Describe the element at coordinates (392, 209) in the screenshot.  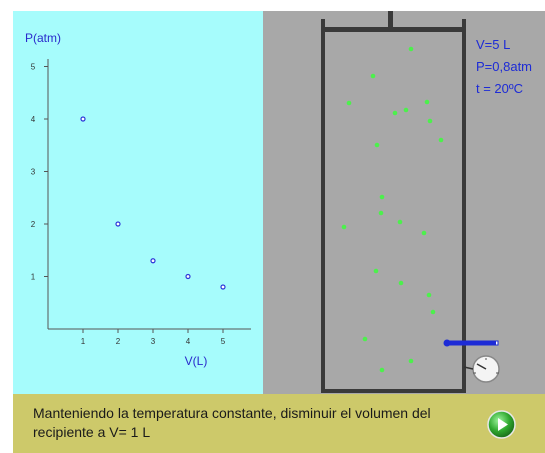
I see `gas-particles` at that location.